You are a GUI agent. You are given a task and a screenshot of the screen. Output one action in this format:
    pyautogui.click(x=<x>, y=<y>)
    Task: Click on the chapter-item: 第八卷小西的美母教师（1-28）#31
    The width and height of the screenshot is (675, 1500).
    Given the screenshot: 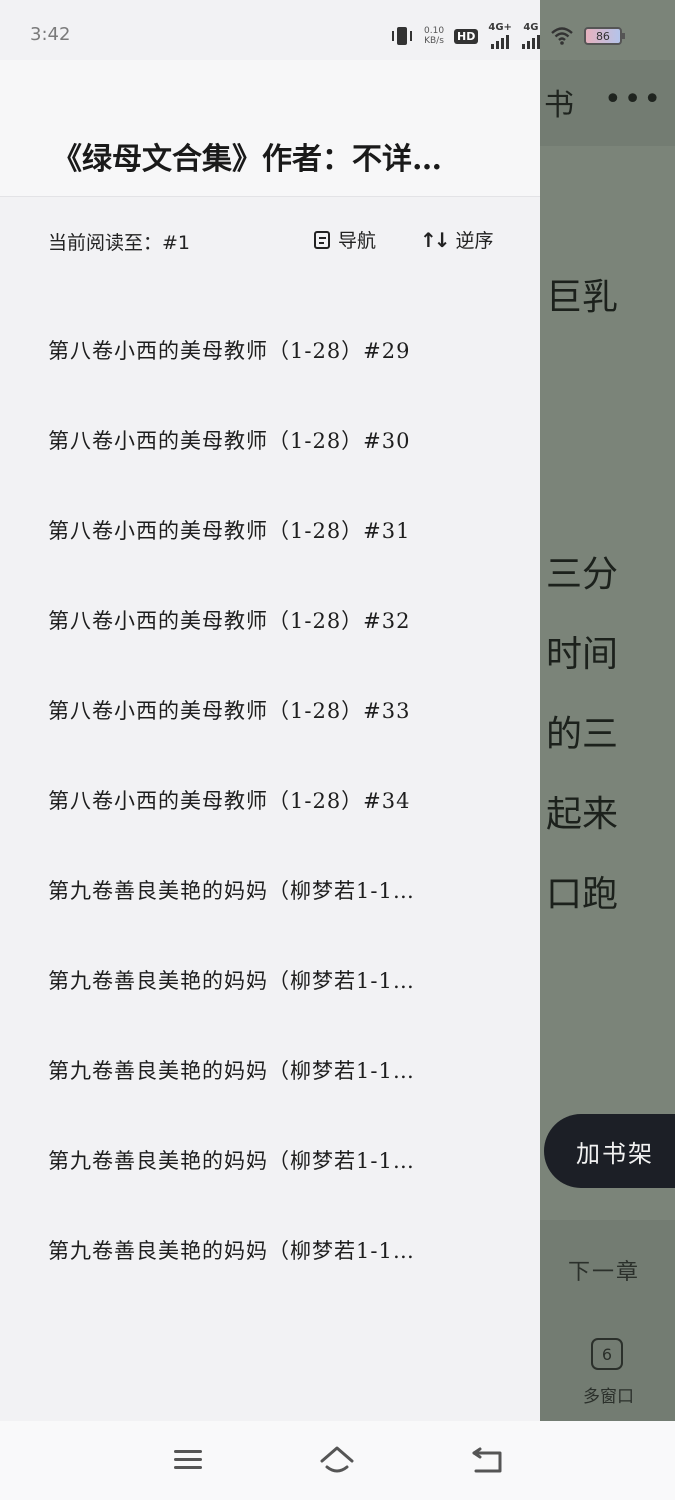 What is the action you would take?
    pyautogui.click(x=270, y=531)
    